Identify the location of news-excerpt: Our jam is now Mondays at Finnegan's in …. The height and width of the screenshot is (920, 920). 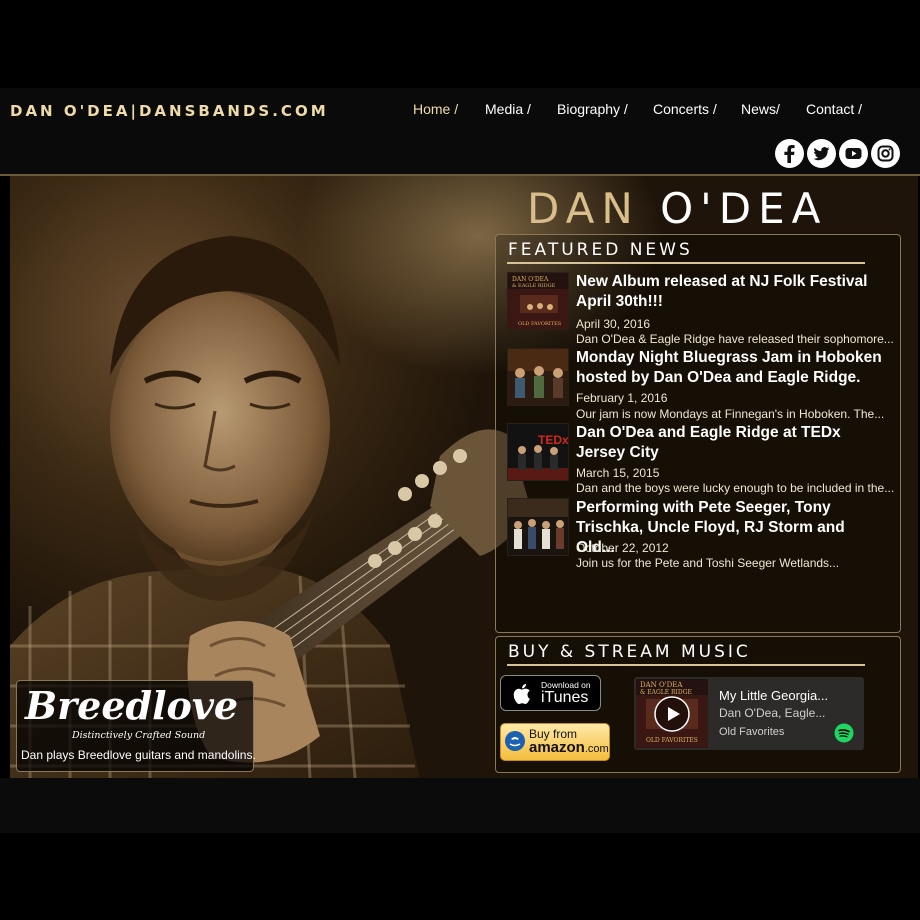
(730, 414).